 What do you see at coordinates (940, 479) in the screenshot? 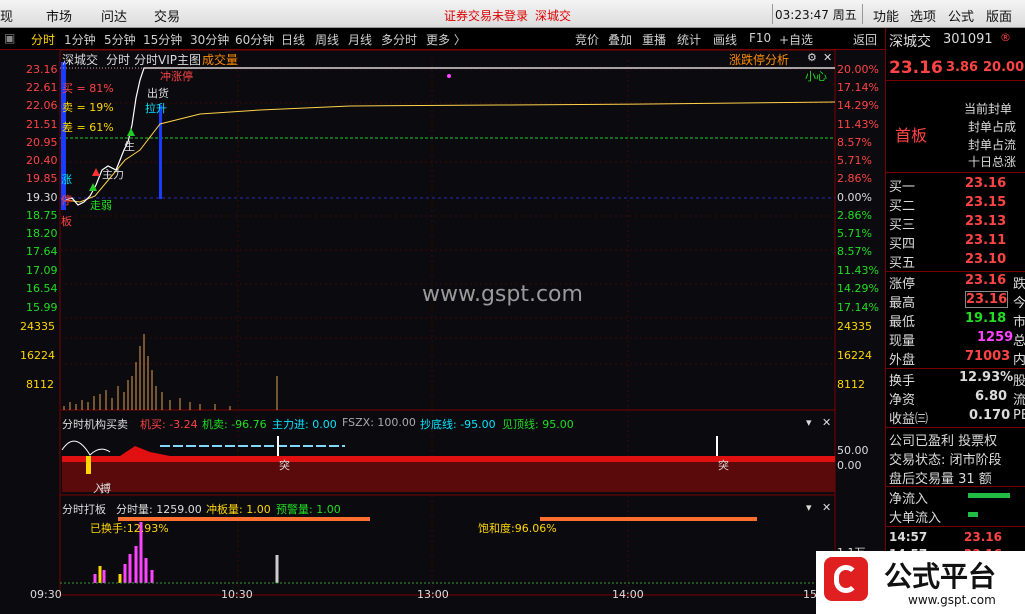
I see `info-line: 盘后交易量 31 额` at bounding box center [940, 479].